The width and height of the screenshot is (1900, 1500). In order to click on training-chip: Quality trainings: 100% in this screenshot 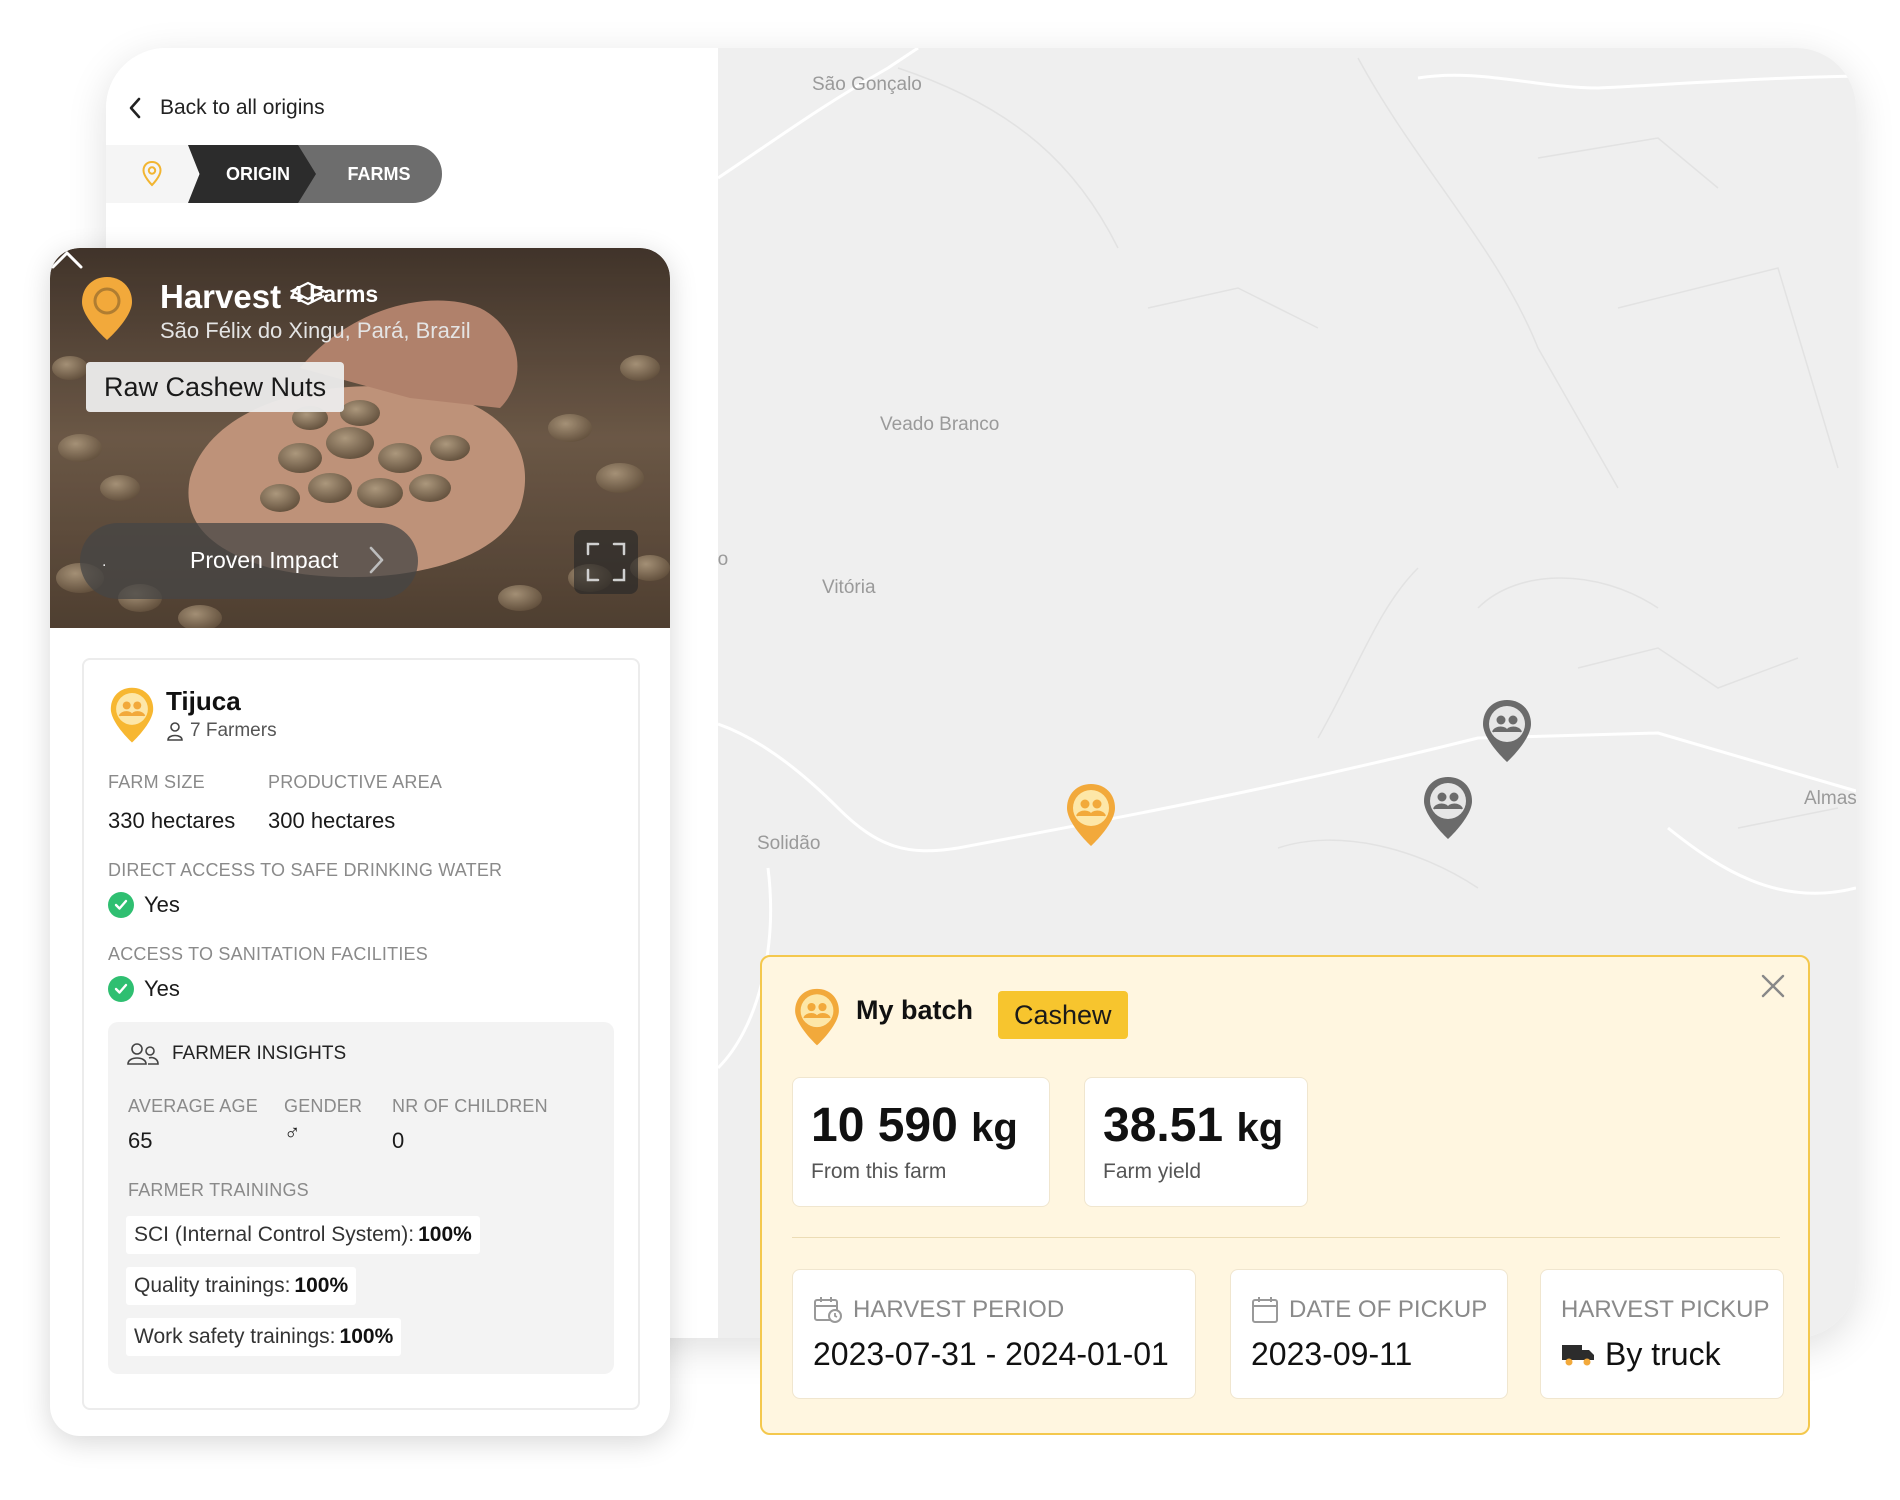, I will do `click(241, 1286)`.